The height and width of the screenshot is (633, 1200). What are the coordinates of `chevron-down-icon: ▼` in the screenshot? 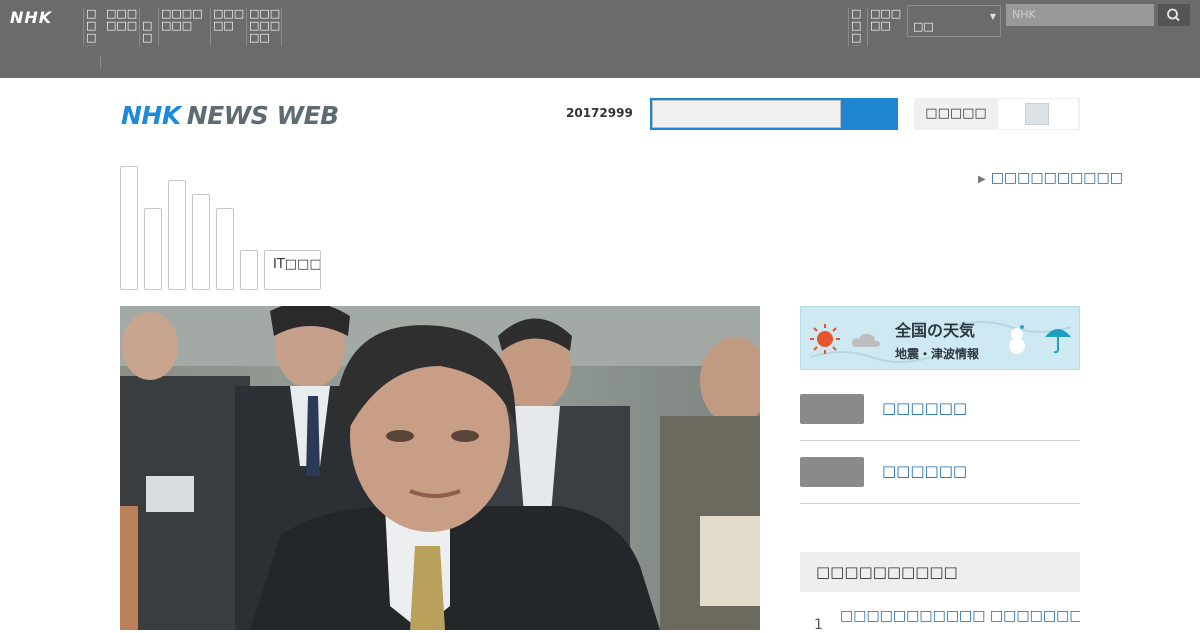 It's located at (993, 16).